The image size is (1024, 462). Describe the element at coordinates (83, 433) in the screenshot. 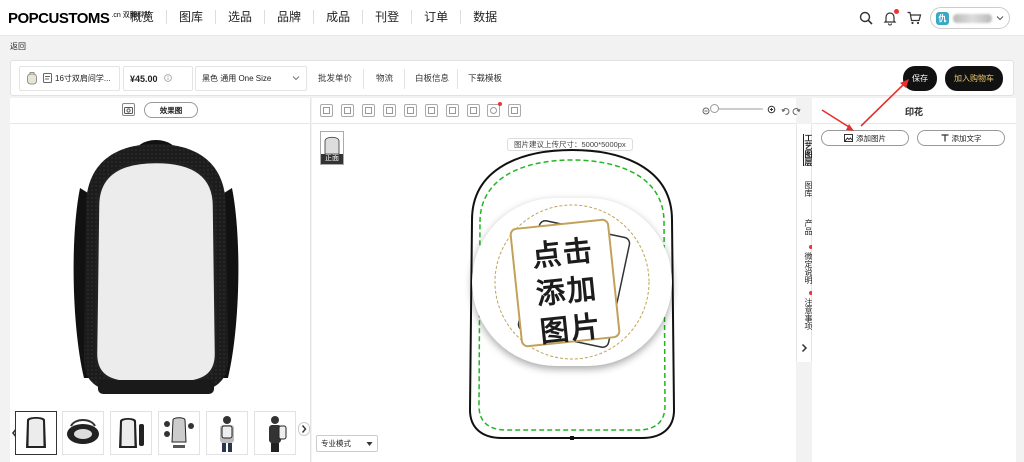

I see `thumbnail-open` at that location.